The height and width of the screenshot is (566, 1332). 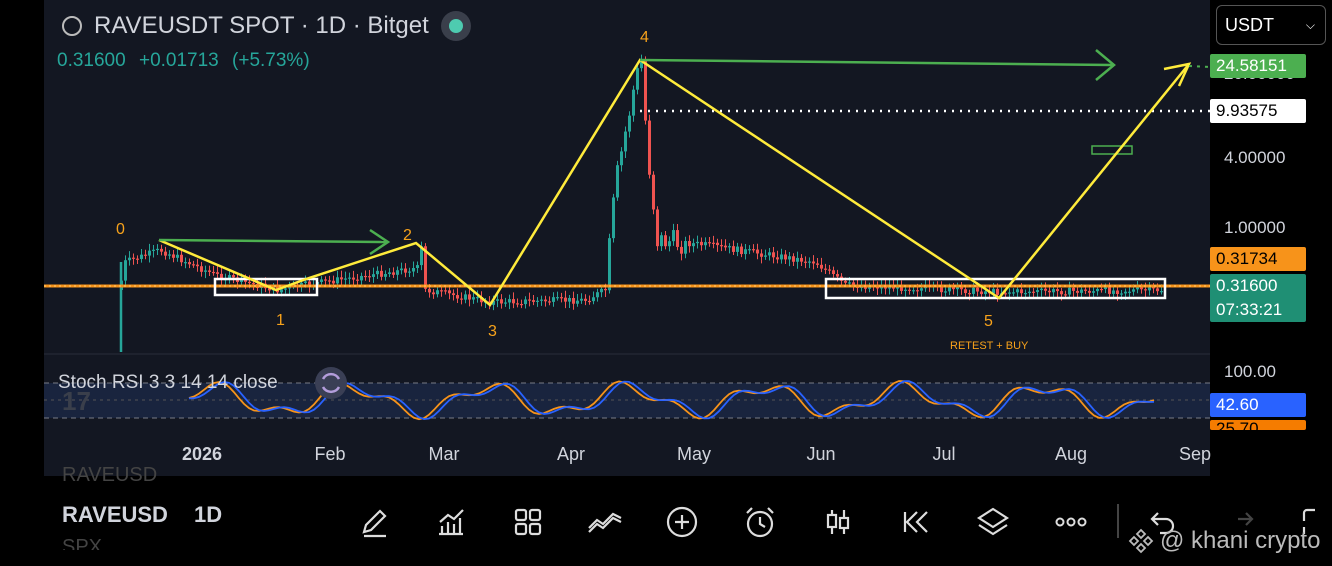 What do you see at coordinates (1141, 541) in the screenshot?
I see `binance-square-icon` at bounding box center [1141, 541].